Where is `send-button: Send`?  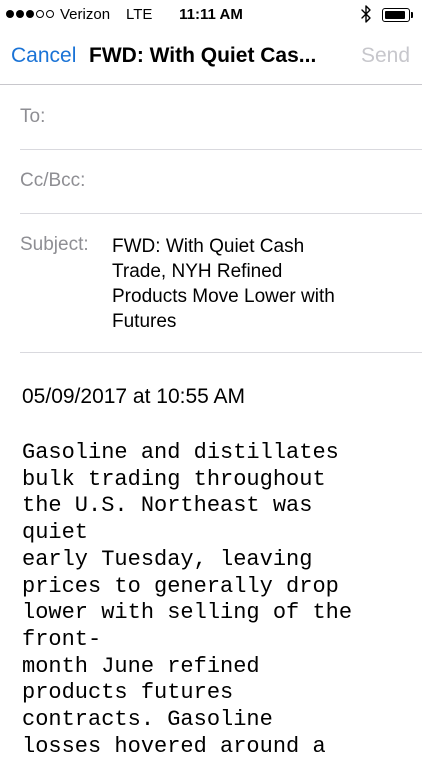 send-button: Send is located at coordinates (385, 56).